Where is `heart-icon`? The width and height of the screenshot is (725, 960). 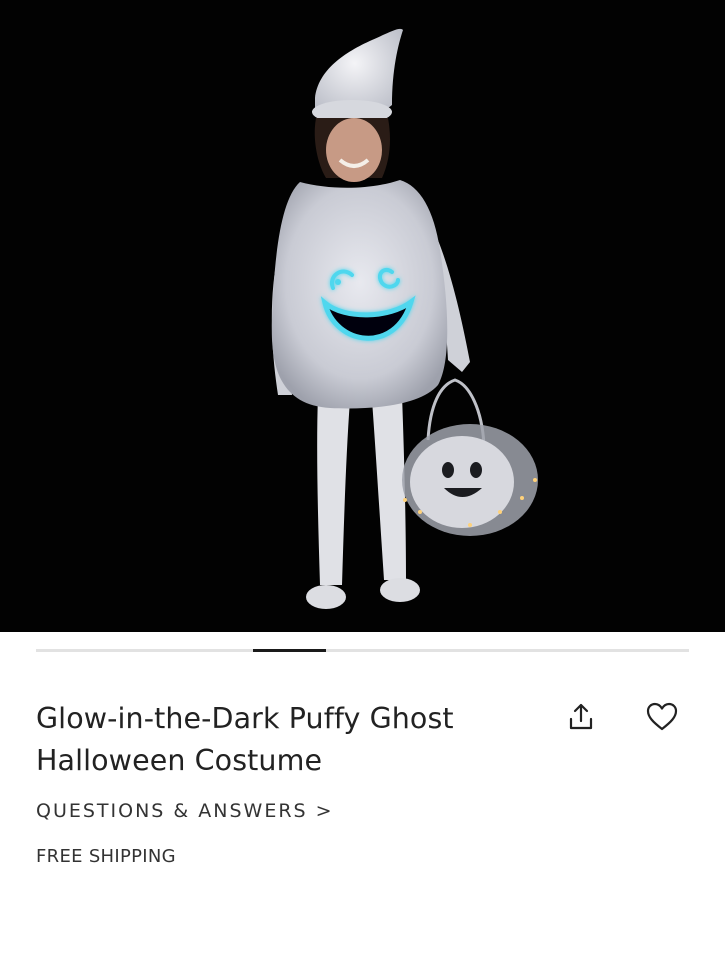
heart-icon is located at coordinates (662, 716).